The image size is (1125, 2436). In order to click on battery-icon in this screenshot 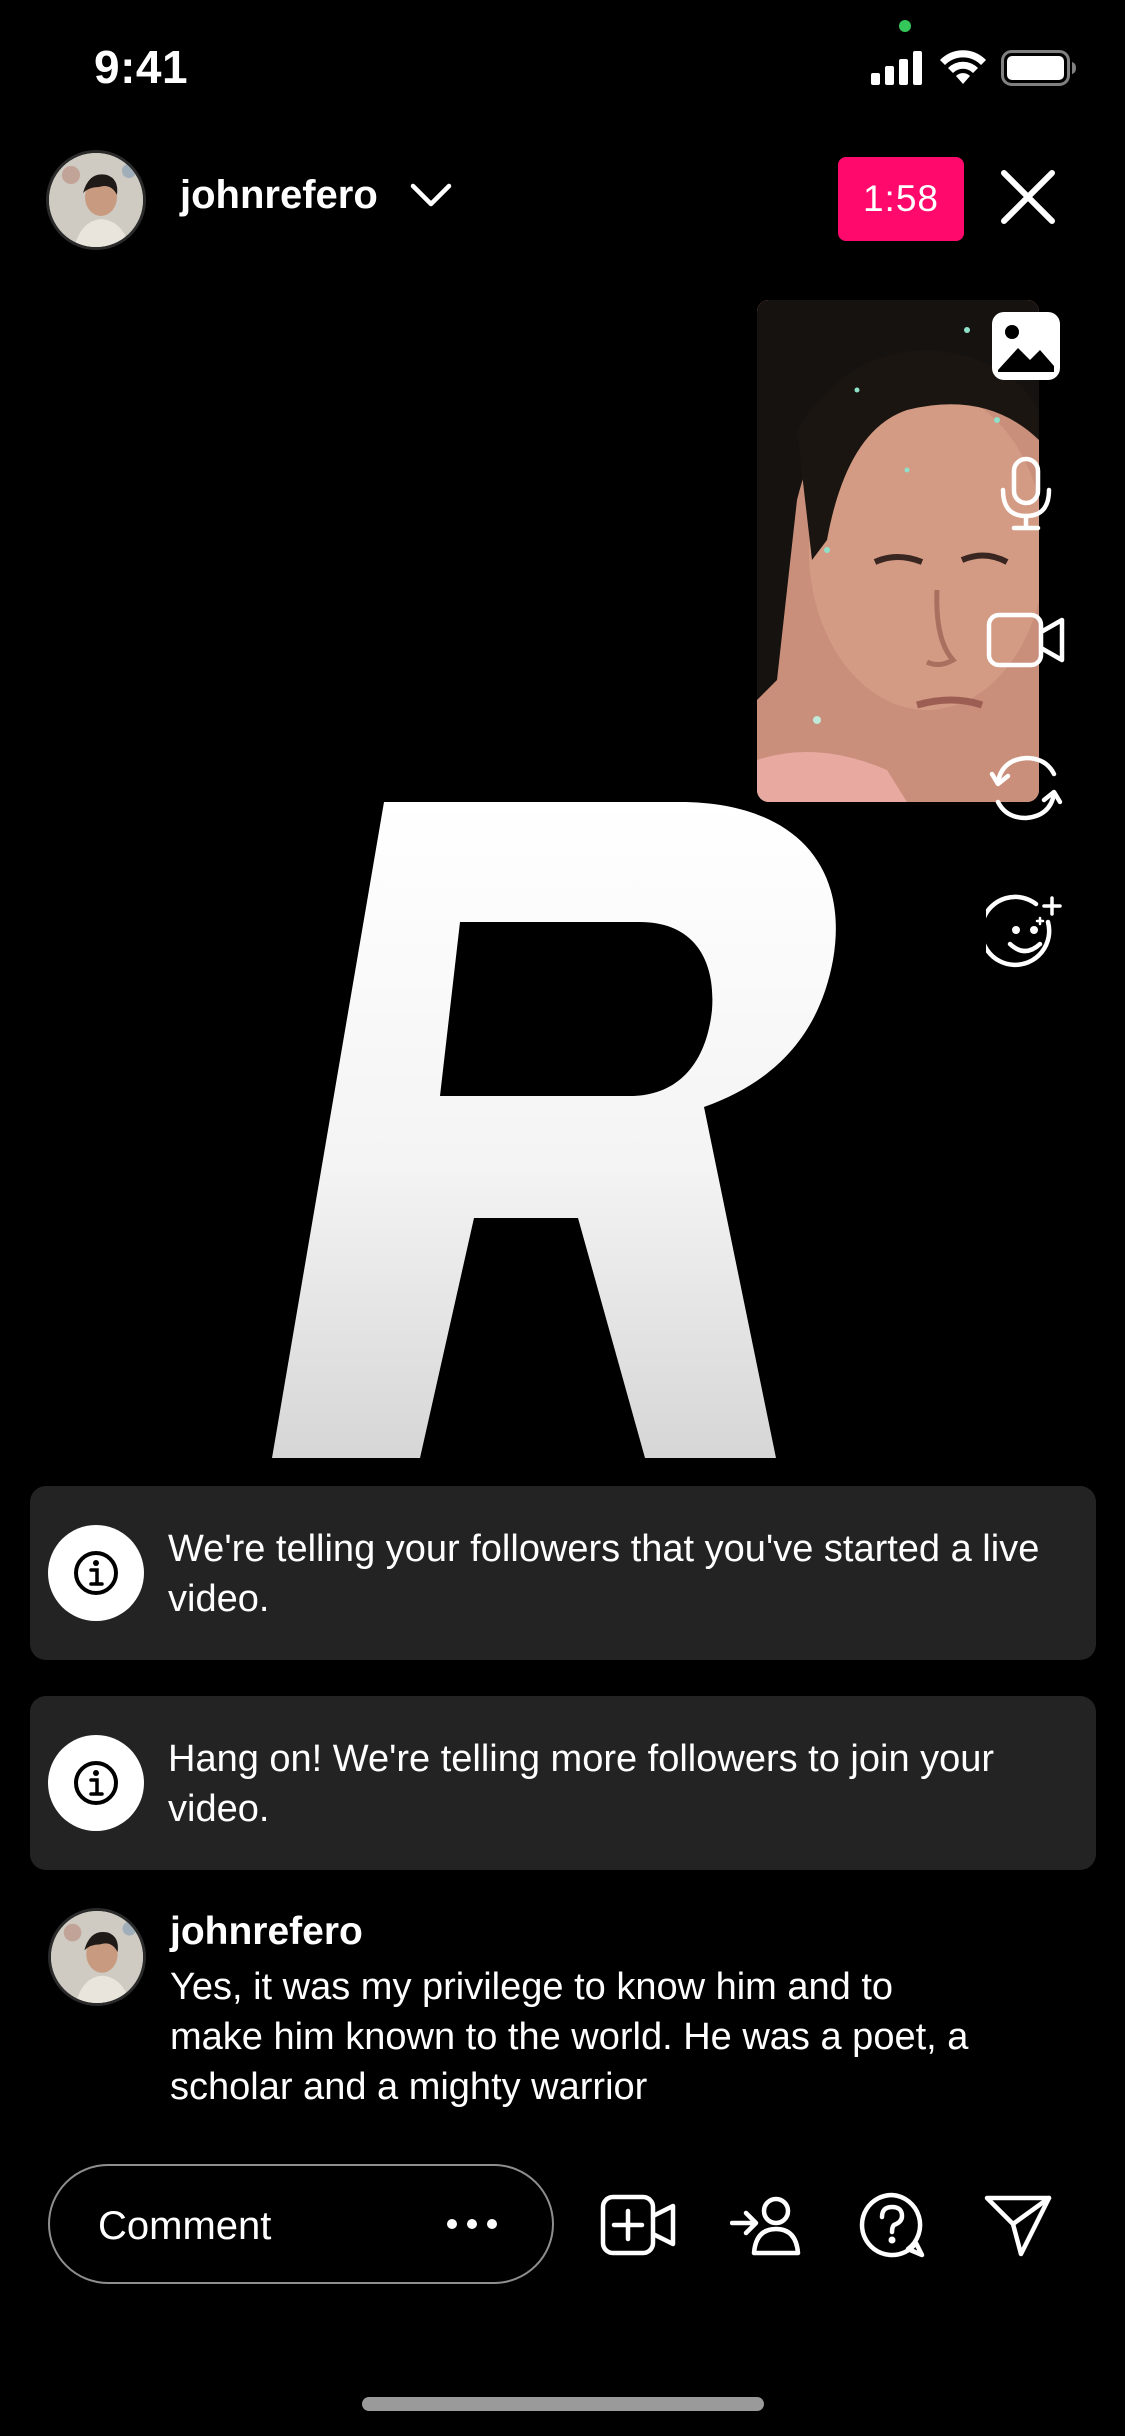, I will do `click(1038, 68)`.